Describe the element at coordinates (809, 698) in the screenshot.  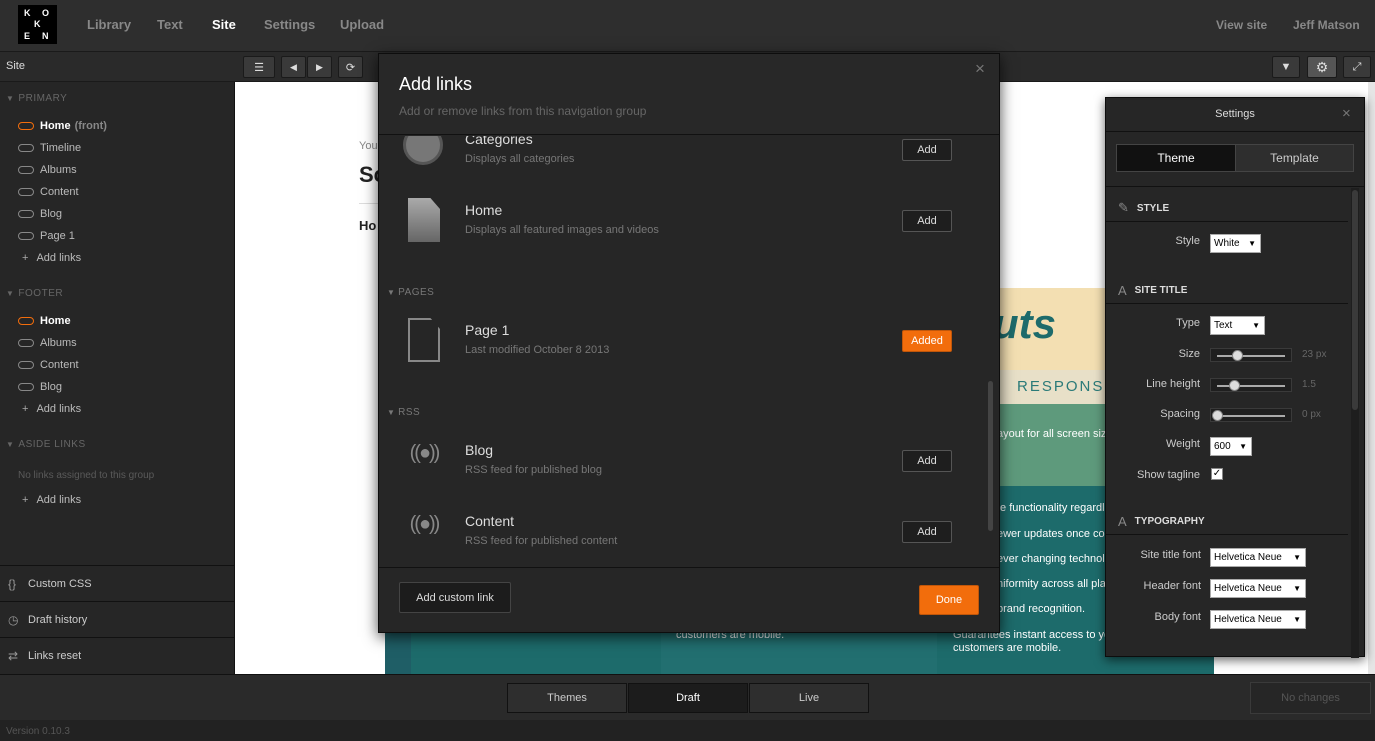
I see `live-button: Live` at that location.